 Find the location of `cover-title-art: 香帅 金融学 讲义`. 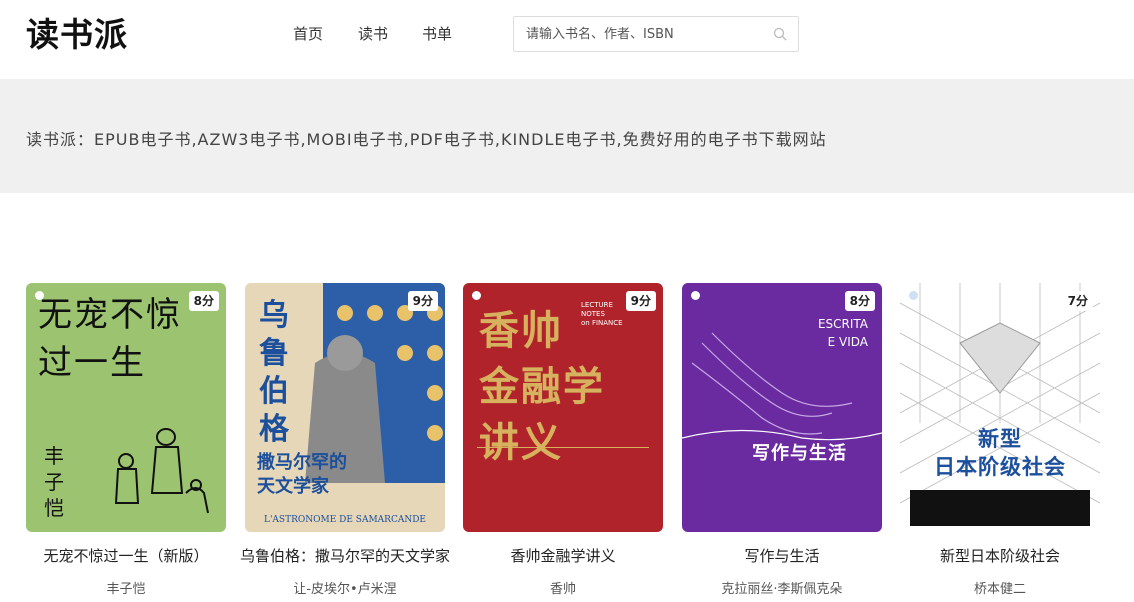

cover-title-art: 香帅 金融学 讲义 is located at coordinates (542, 387).